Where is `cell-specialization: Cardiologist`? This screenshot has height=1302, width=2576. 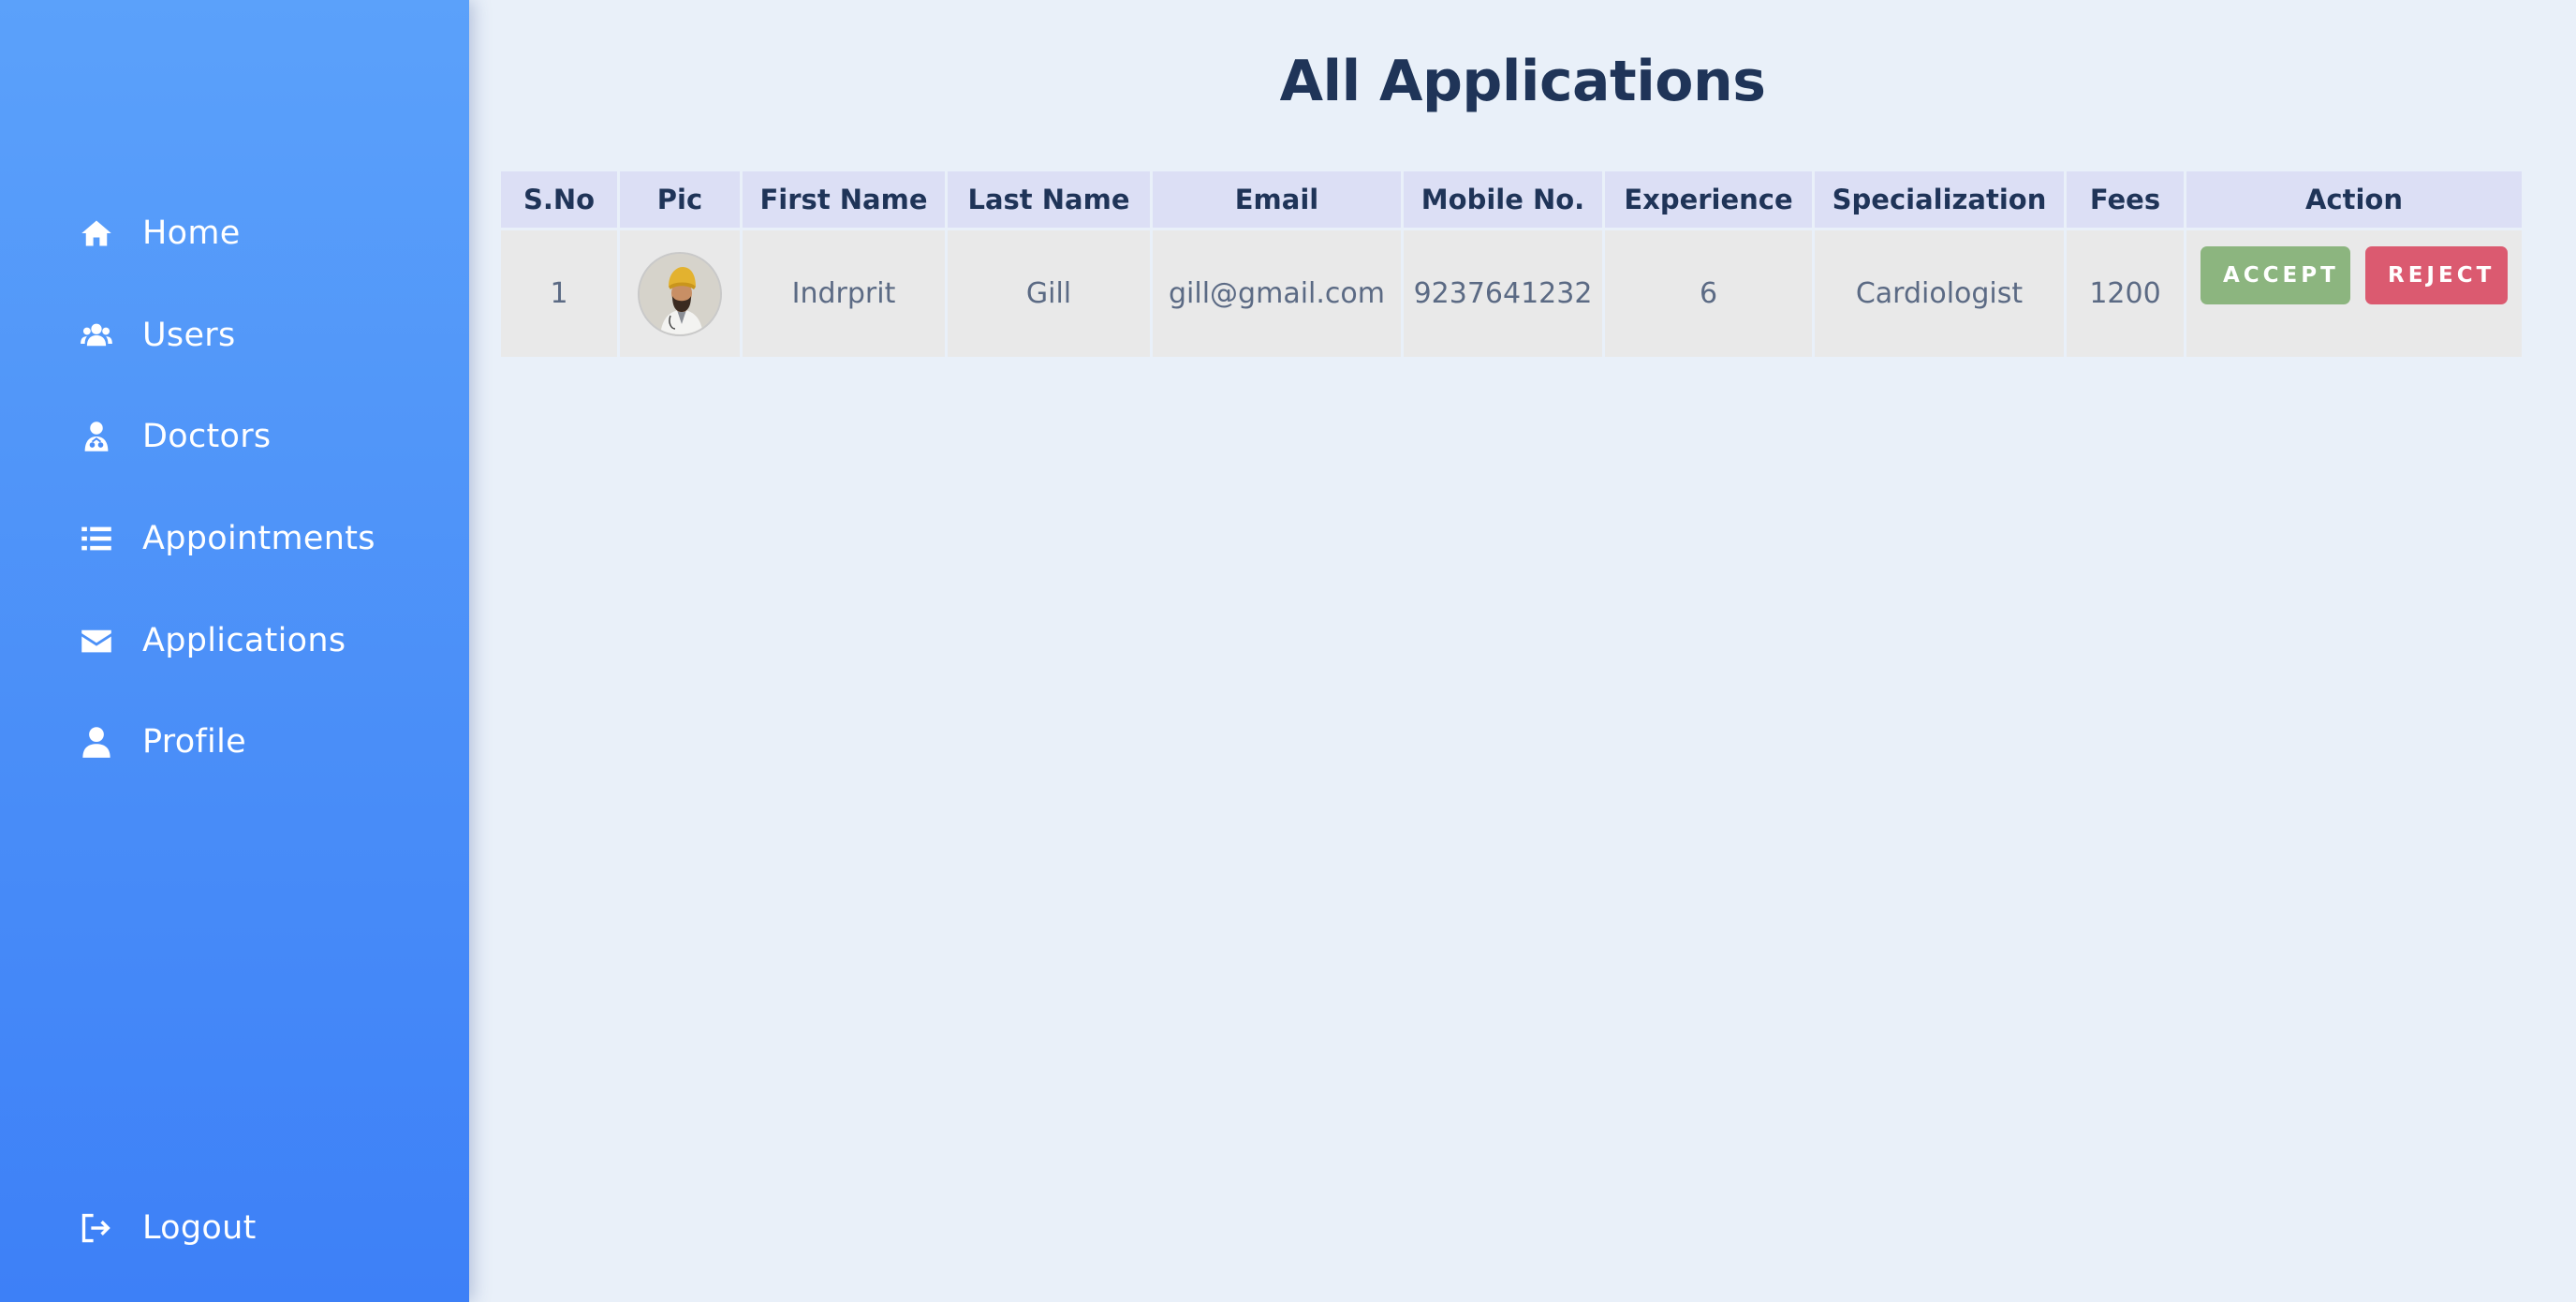 cell-specialization: Cardiologist is located at coordinates (1939, 293).